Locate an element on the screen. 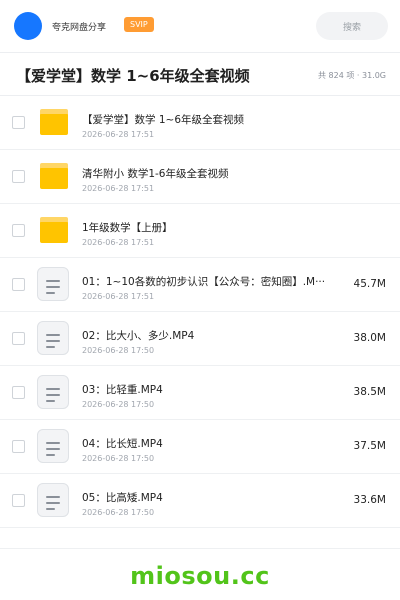 Image resolution: width=400 pixels, height=600 pixels. search-button: 搜索 is located at coordinates (352, 26).